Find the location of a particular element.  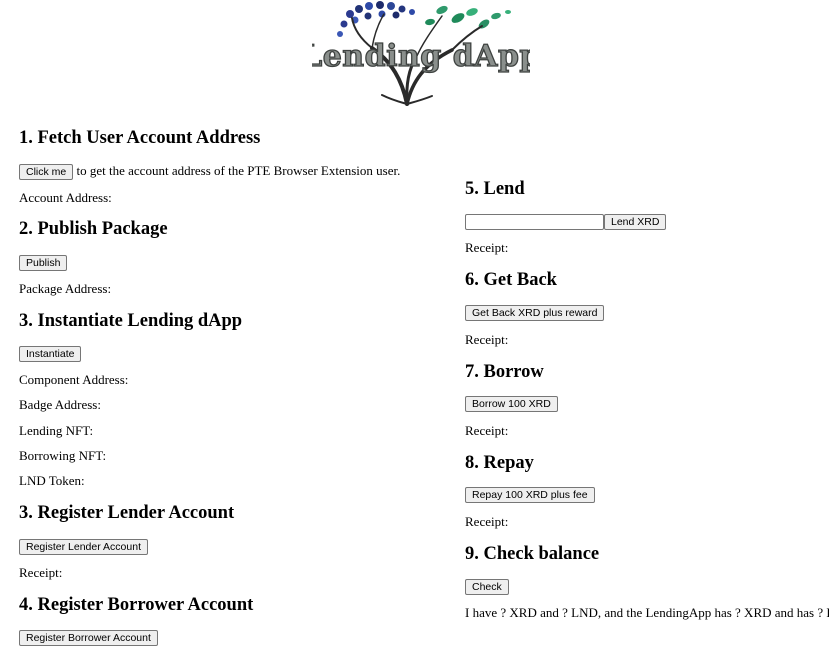

repay-button: Repay 100 XRD plus fee is located at coordinates (530, 495).